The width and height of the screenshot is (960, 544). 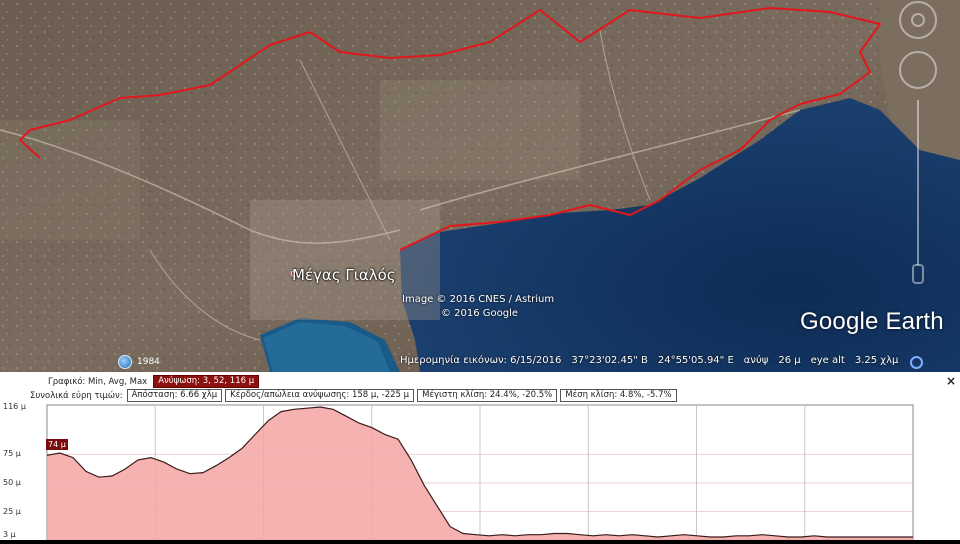 I want to click on historical-imagery-control: 1984, so click(x=139, y=362).